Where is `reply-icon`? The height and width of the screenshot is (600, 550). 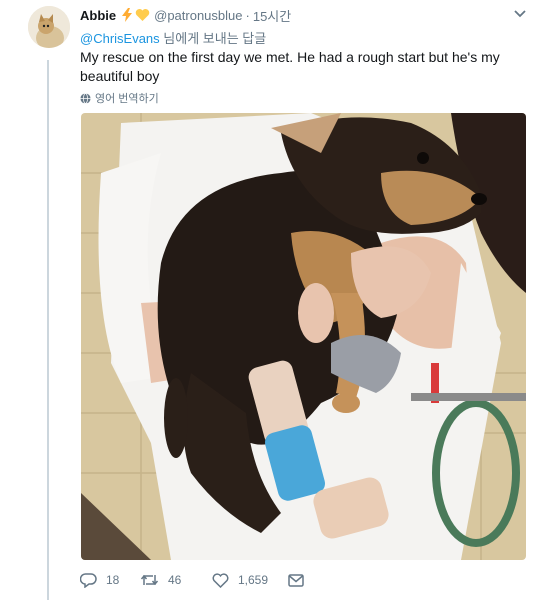 reply-icon is located at coordinates (88, 580).